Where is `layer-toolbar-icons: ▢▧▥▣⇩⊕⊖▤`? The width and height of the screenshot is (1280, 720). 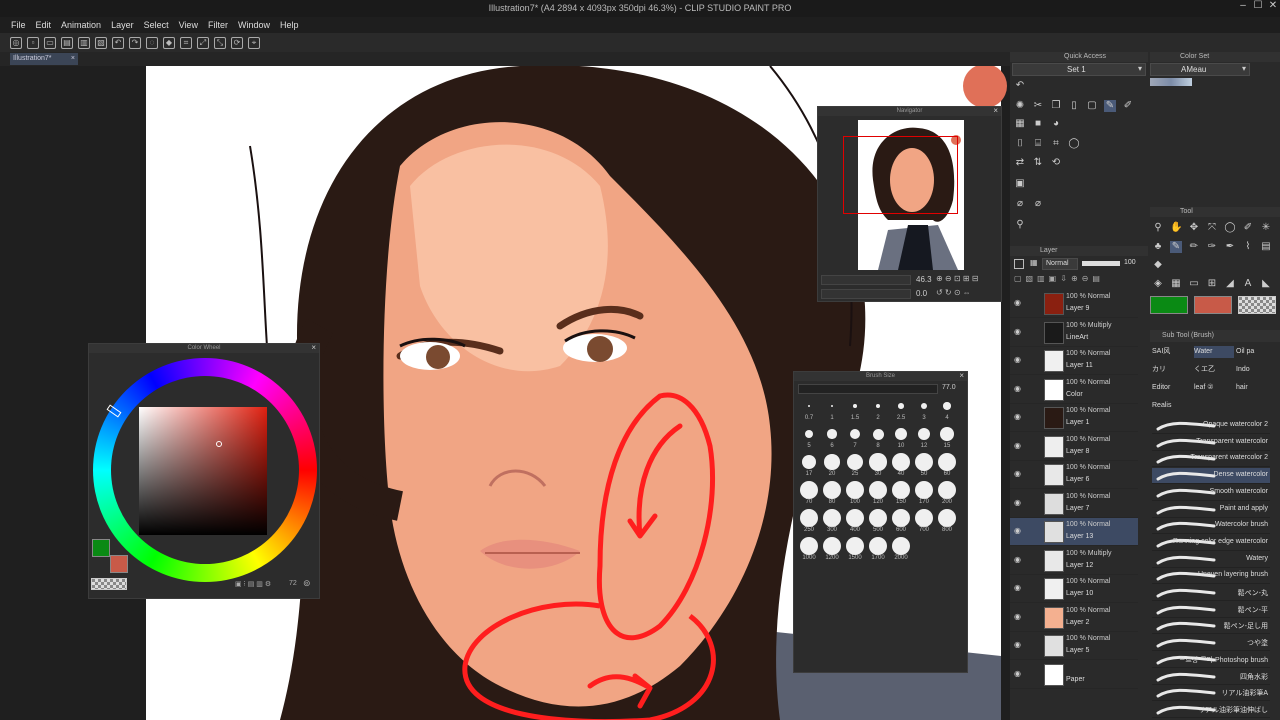 layer-toolbar-icons: ▢▧▥▣⇩⊕⊖▤ is located at coordinates (1079, 279).